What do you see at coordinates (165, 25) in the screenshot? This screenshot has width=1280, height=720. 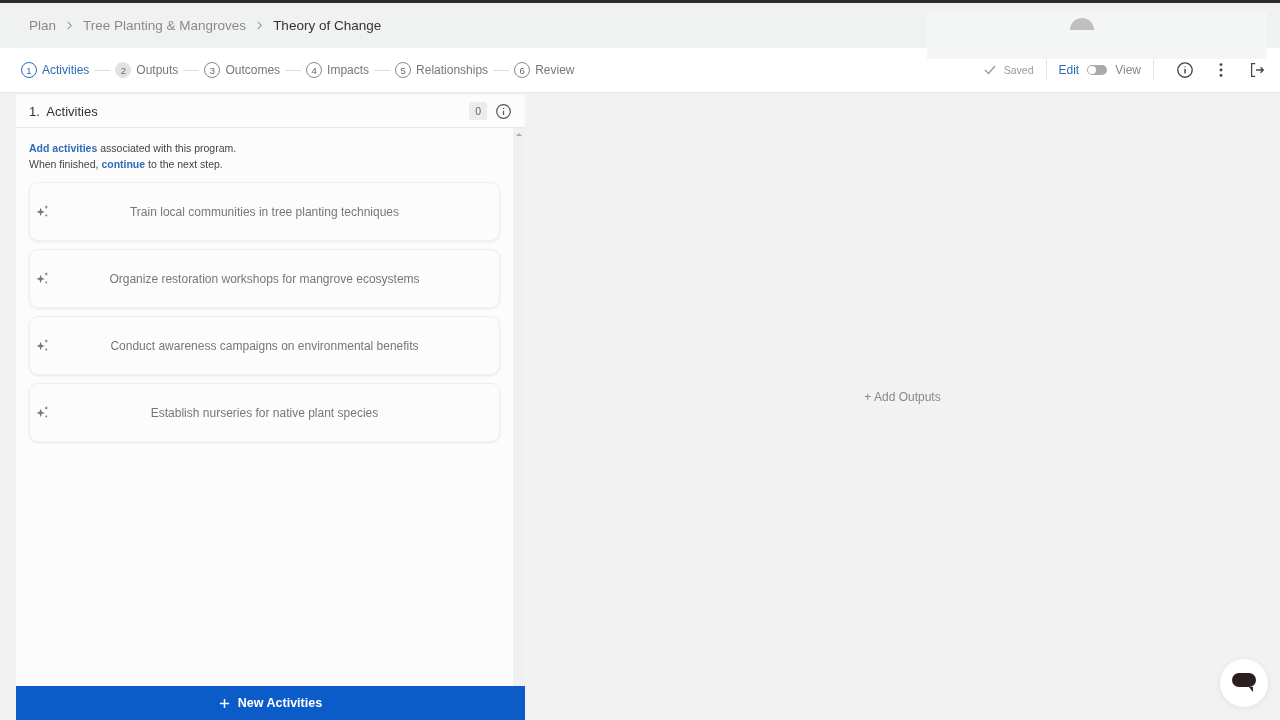 I see `breadcrumb-item: Tree Planting & Mangroves` at bounding box center [165, 25].